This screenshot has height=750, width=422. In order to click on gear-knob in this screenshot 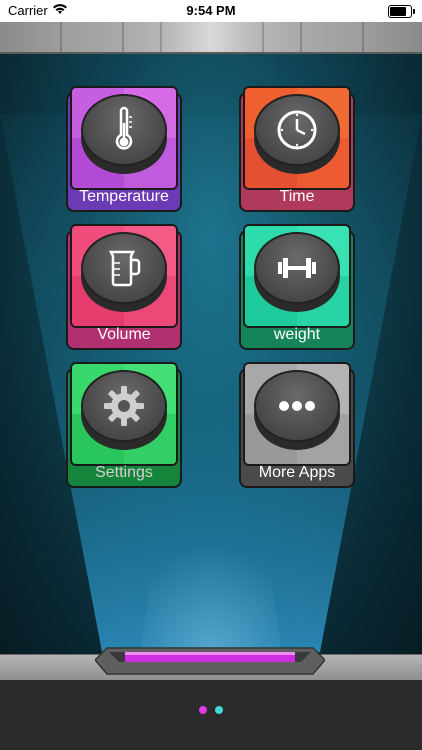, I will do `click(124, 410)`.